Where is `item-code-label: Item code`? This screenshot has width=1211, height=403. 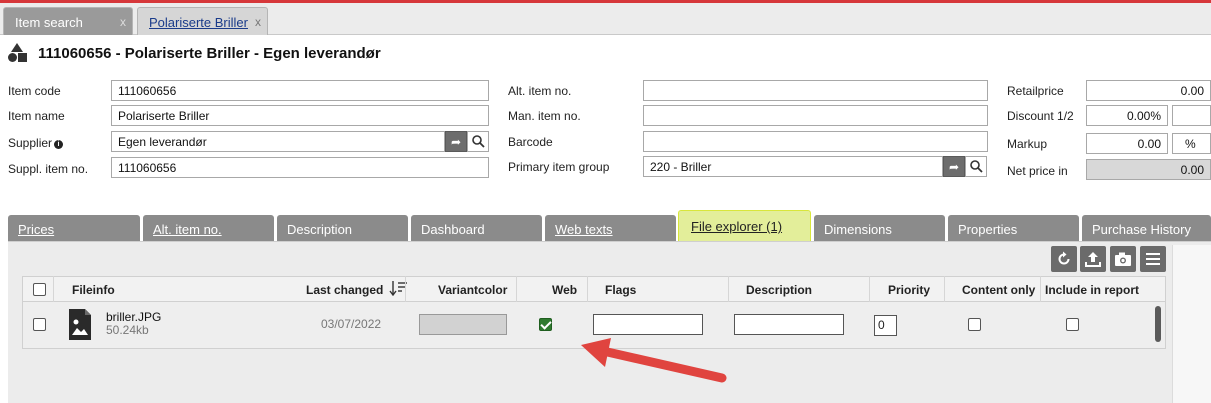 item-code-label: Item code is located at coordinates (34, 91).